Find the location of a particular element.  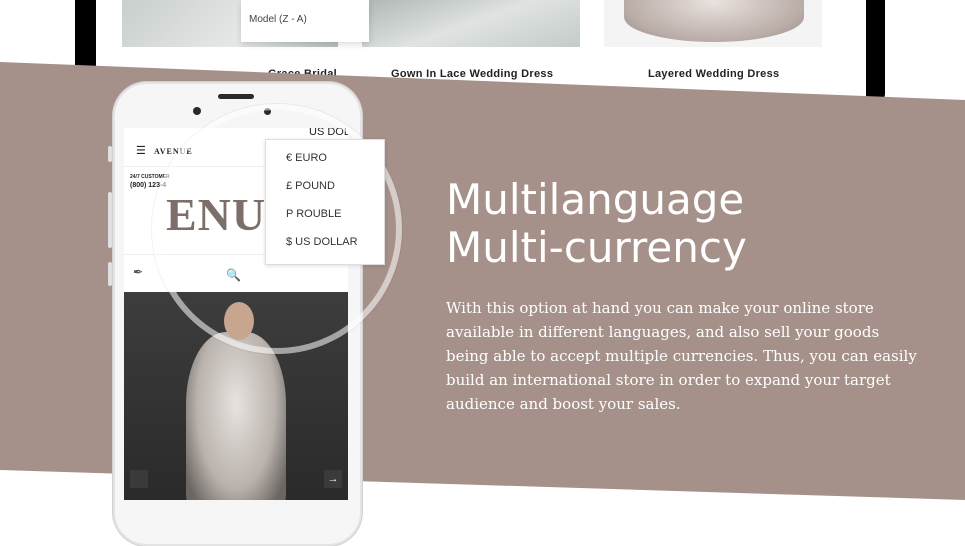

feature-title: Multilanguage Multi-currency is located at coordinates (596, 224).